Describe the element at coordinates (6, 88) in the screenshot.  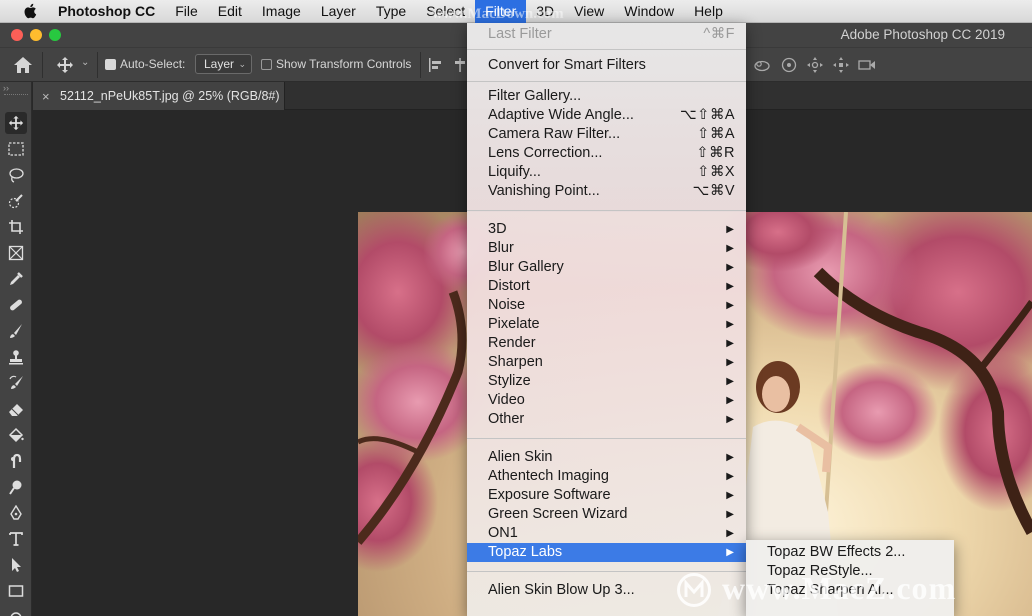
I see `panel-collapse-icon: ››` at that location.